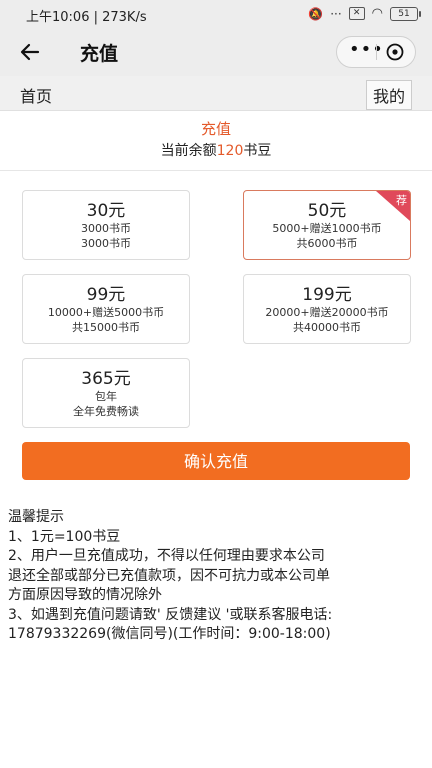 Image resolution: width=432 pixels, height=768 pixels. What do you see at coordinates (85, 595) in the screenshot?
I see `tips-line: 方面原因导致的情况除外` at bounding box center [85, 595].